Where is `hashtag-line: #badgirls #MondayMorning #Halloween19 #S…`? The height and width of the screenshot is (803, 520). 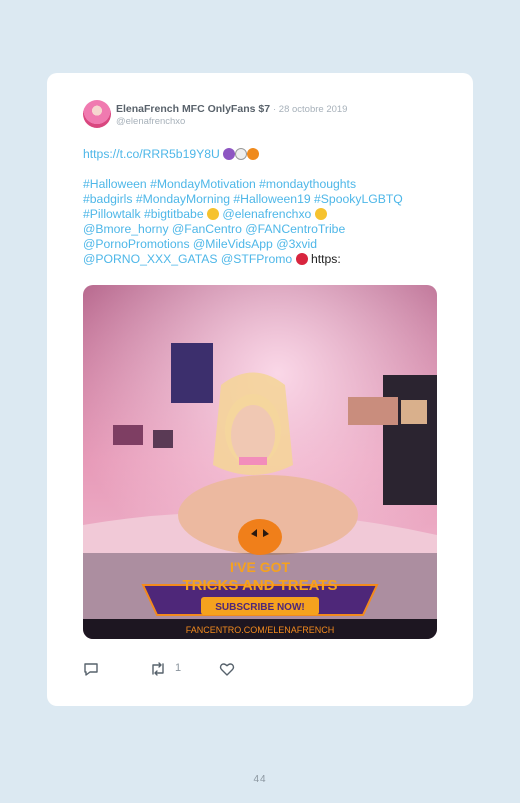
hashtag-line: #badgirls #MondayMorning #Halloween19 #S… is located at coordinates (263, 199).